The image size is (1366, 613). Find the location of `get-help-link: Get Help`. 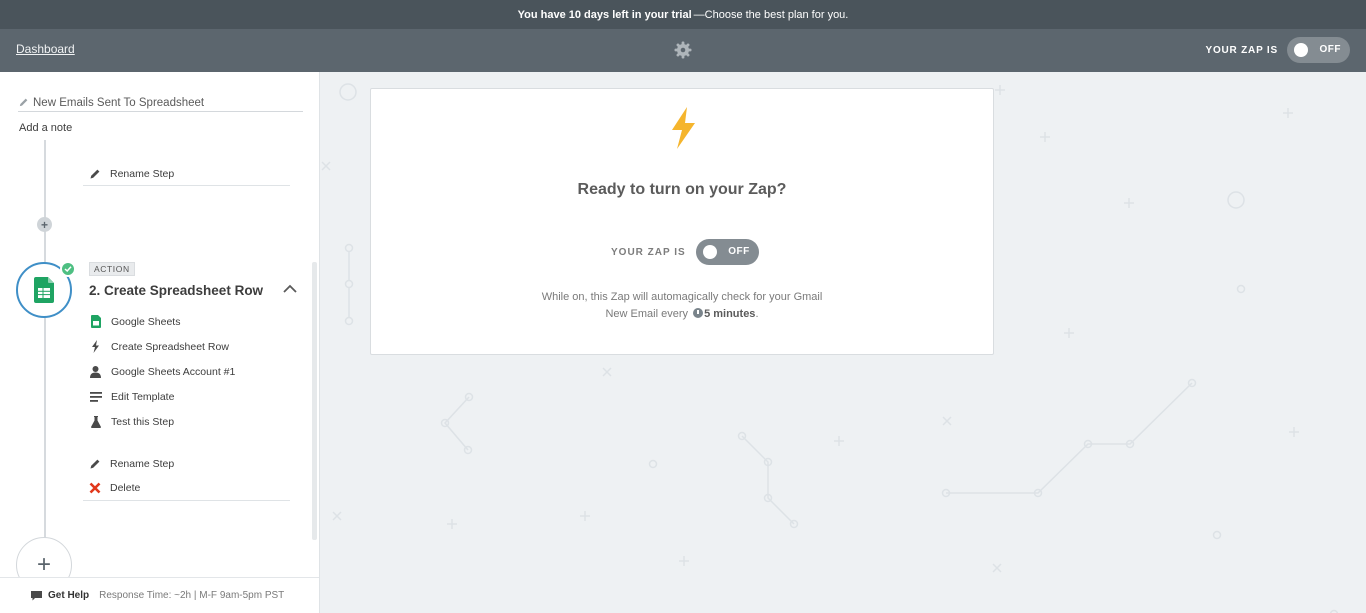

get-help-link: Get Help is located at coordinates (68, 595).